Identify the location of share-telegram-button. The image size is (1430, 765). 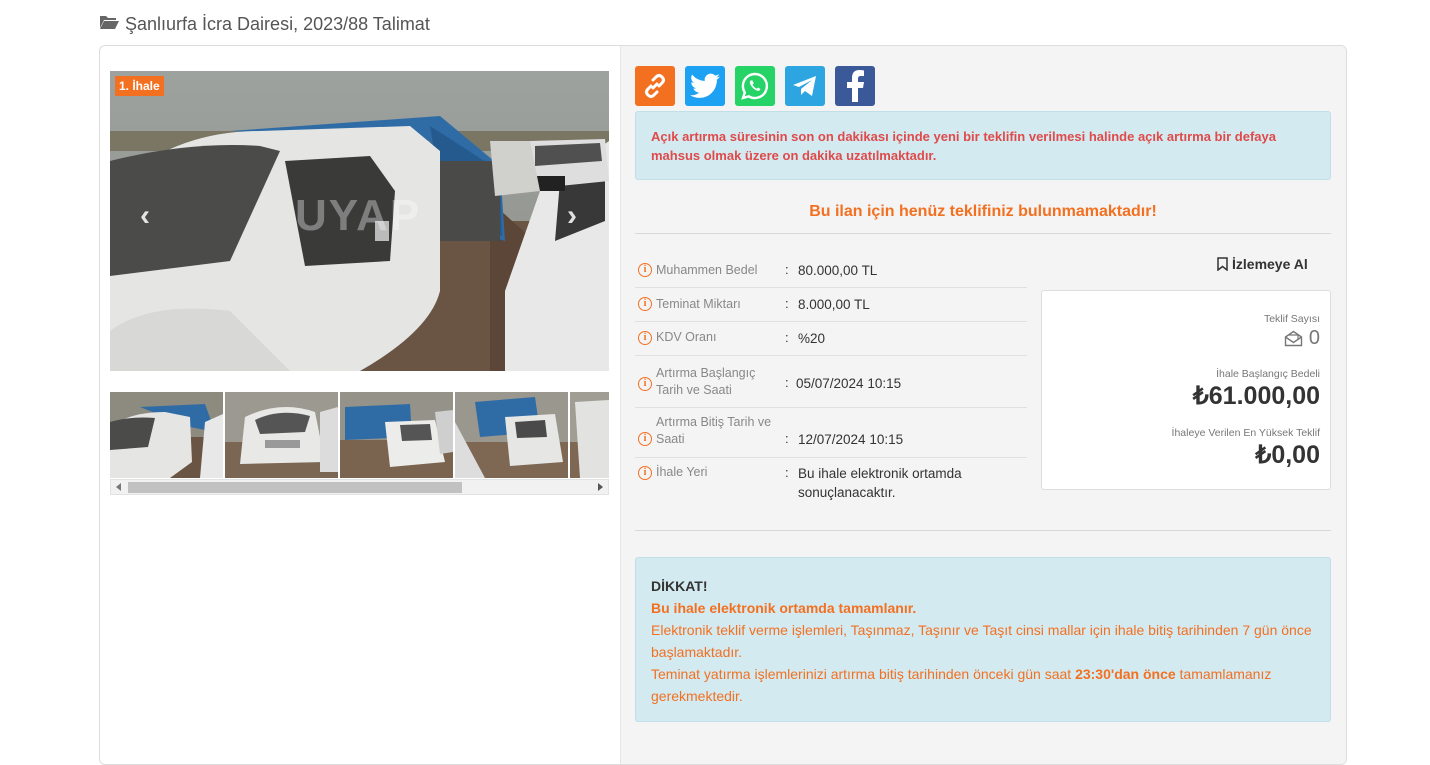
(805, 86).